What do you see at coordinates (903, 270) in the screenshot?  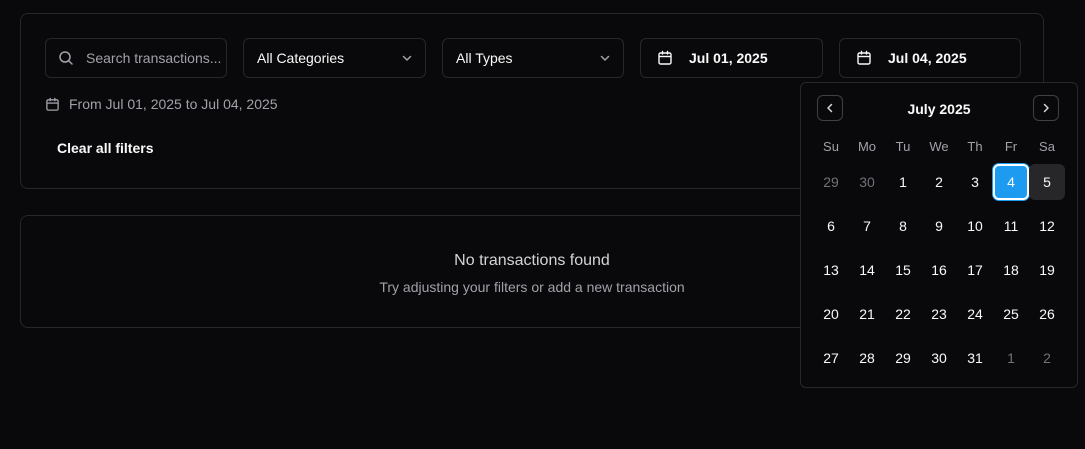 I see `calendar-day: 15` at bounding box center [903, 270].